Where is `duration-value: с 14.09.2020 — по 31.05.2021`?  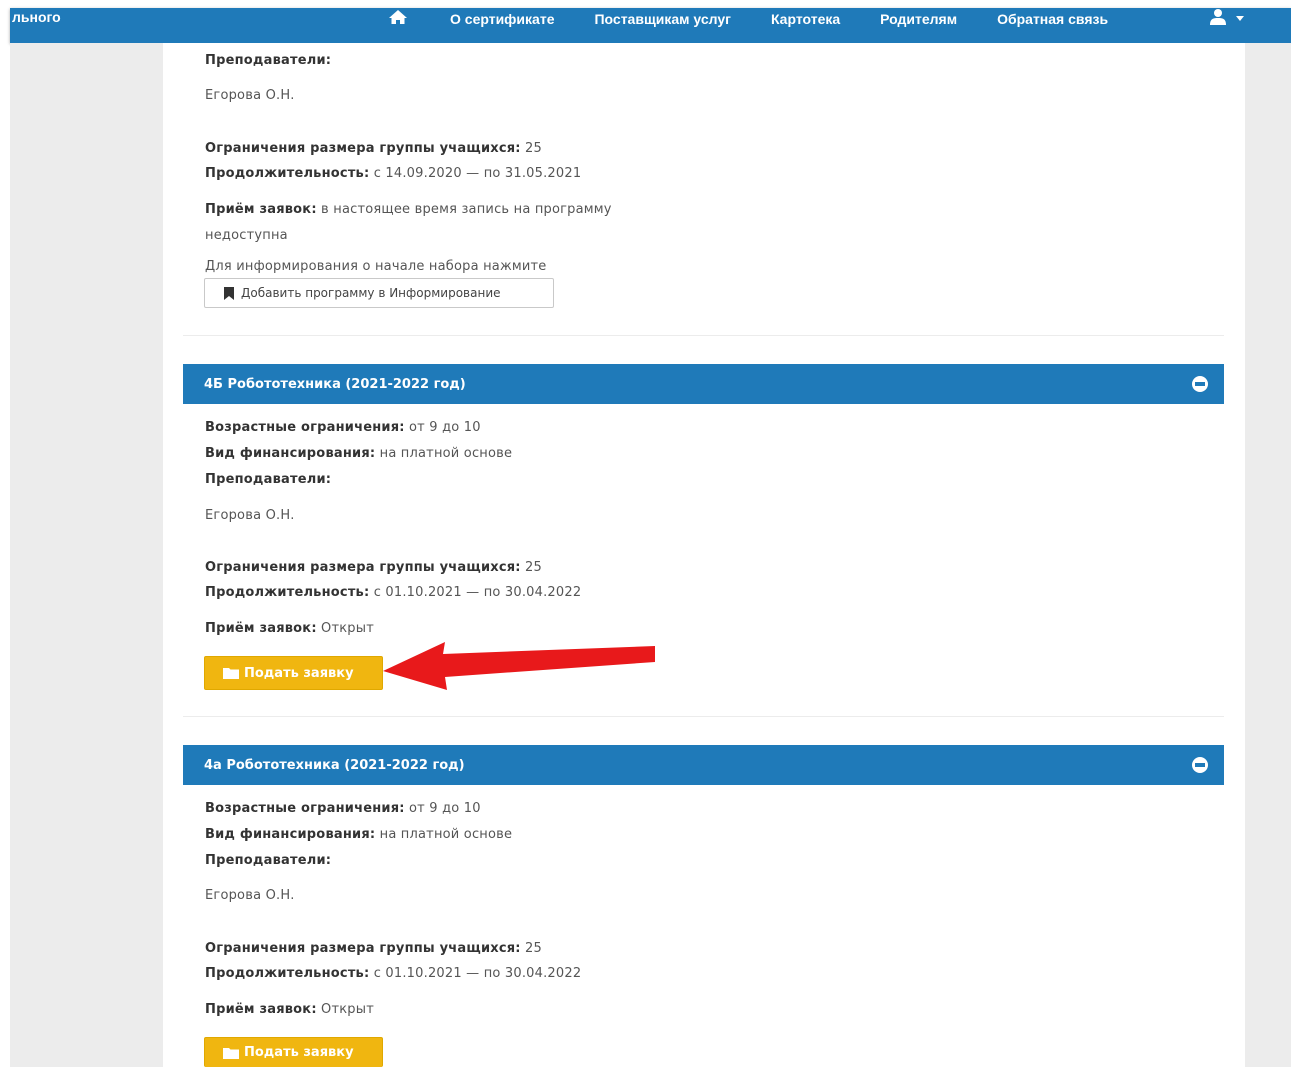 duration-value: с 14.09.2020 — по 31.05.2021 is located at coordinates (475, 173).